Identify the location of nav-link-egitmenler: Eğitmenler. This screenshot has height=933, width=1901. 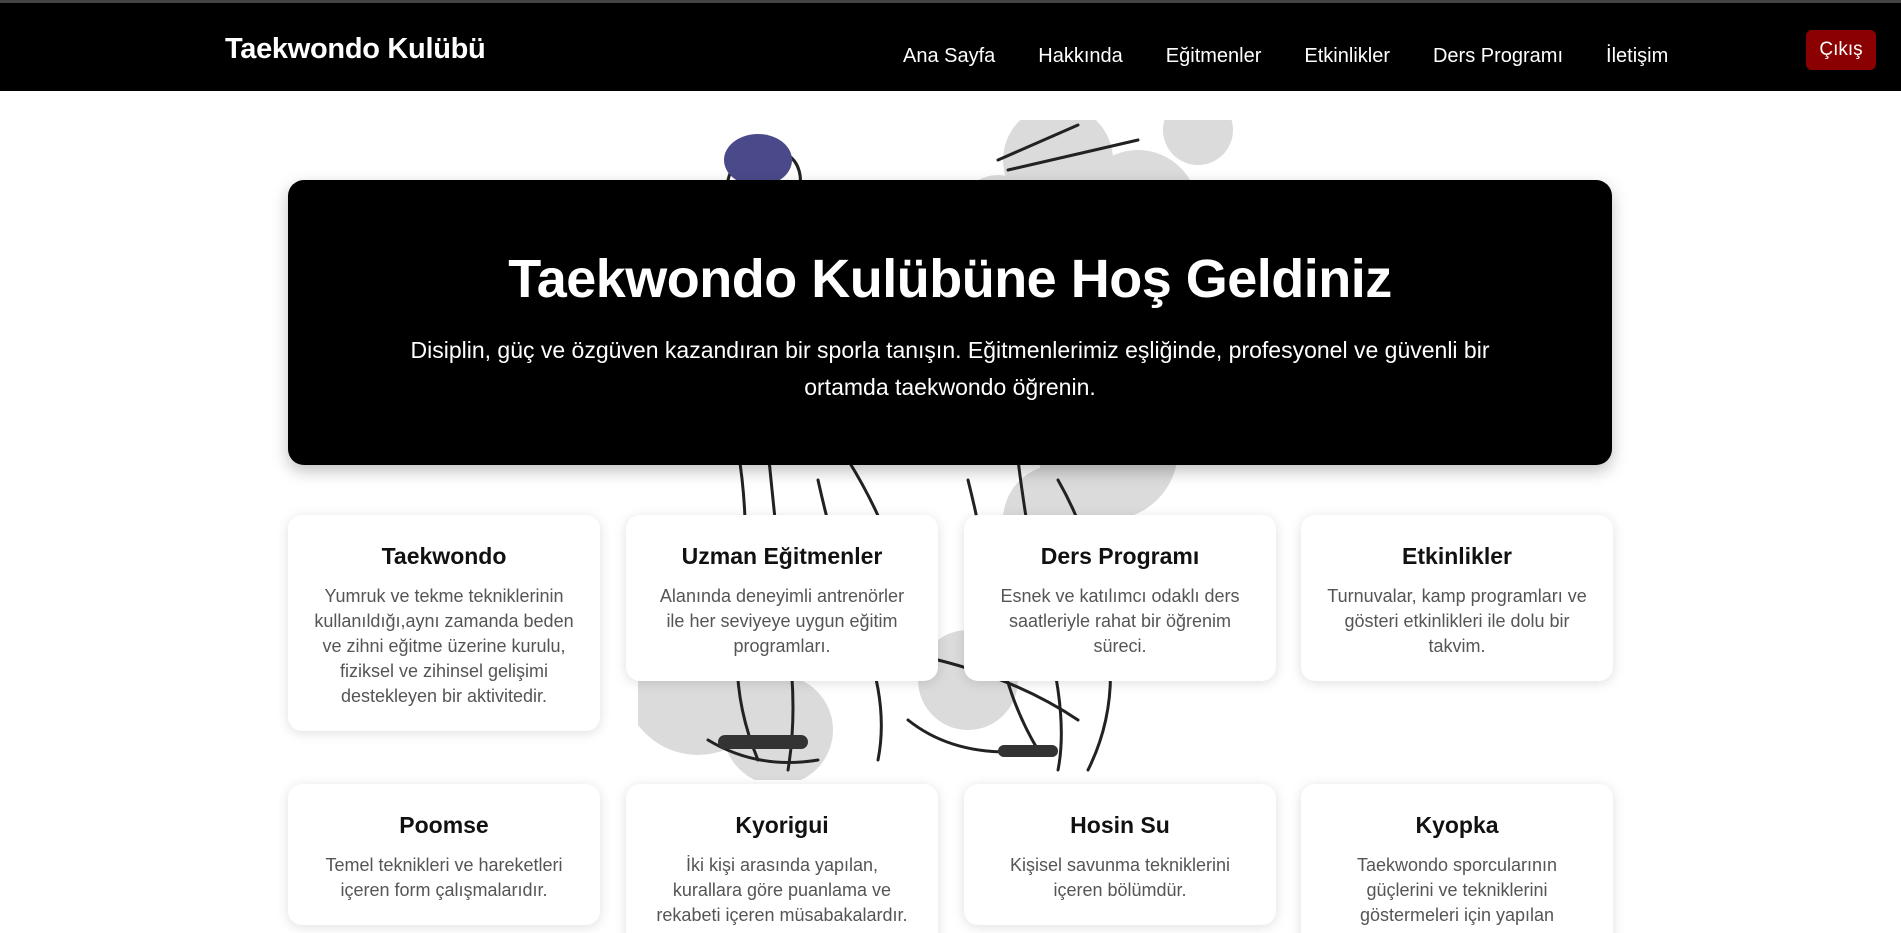
(1214, 56).